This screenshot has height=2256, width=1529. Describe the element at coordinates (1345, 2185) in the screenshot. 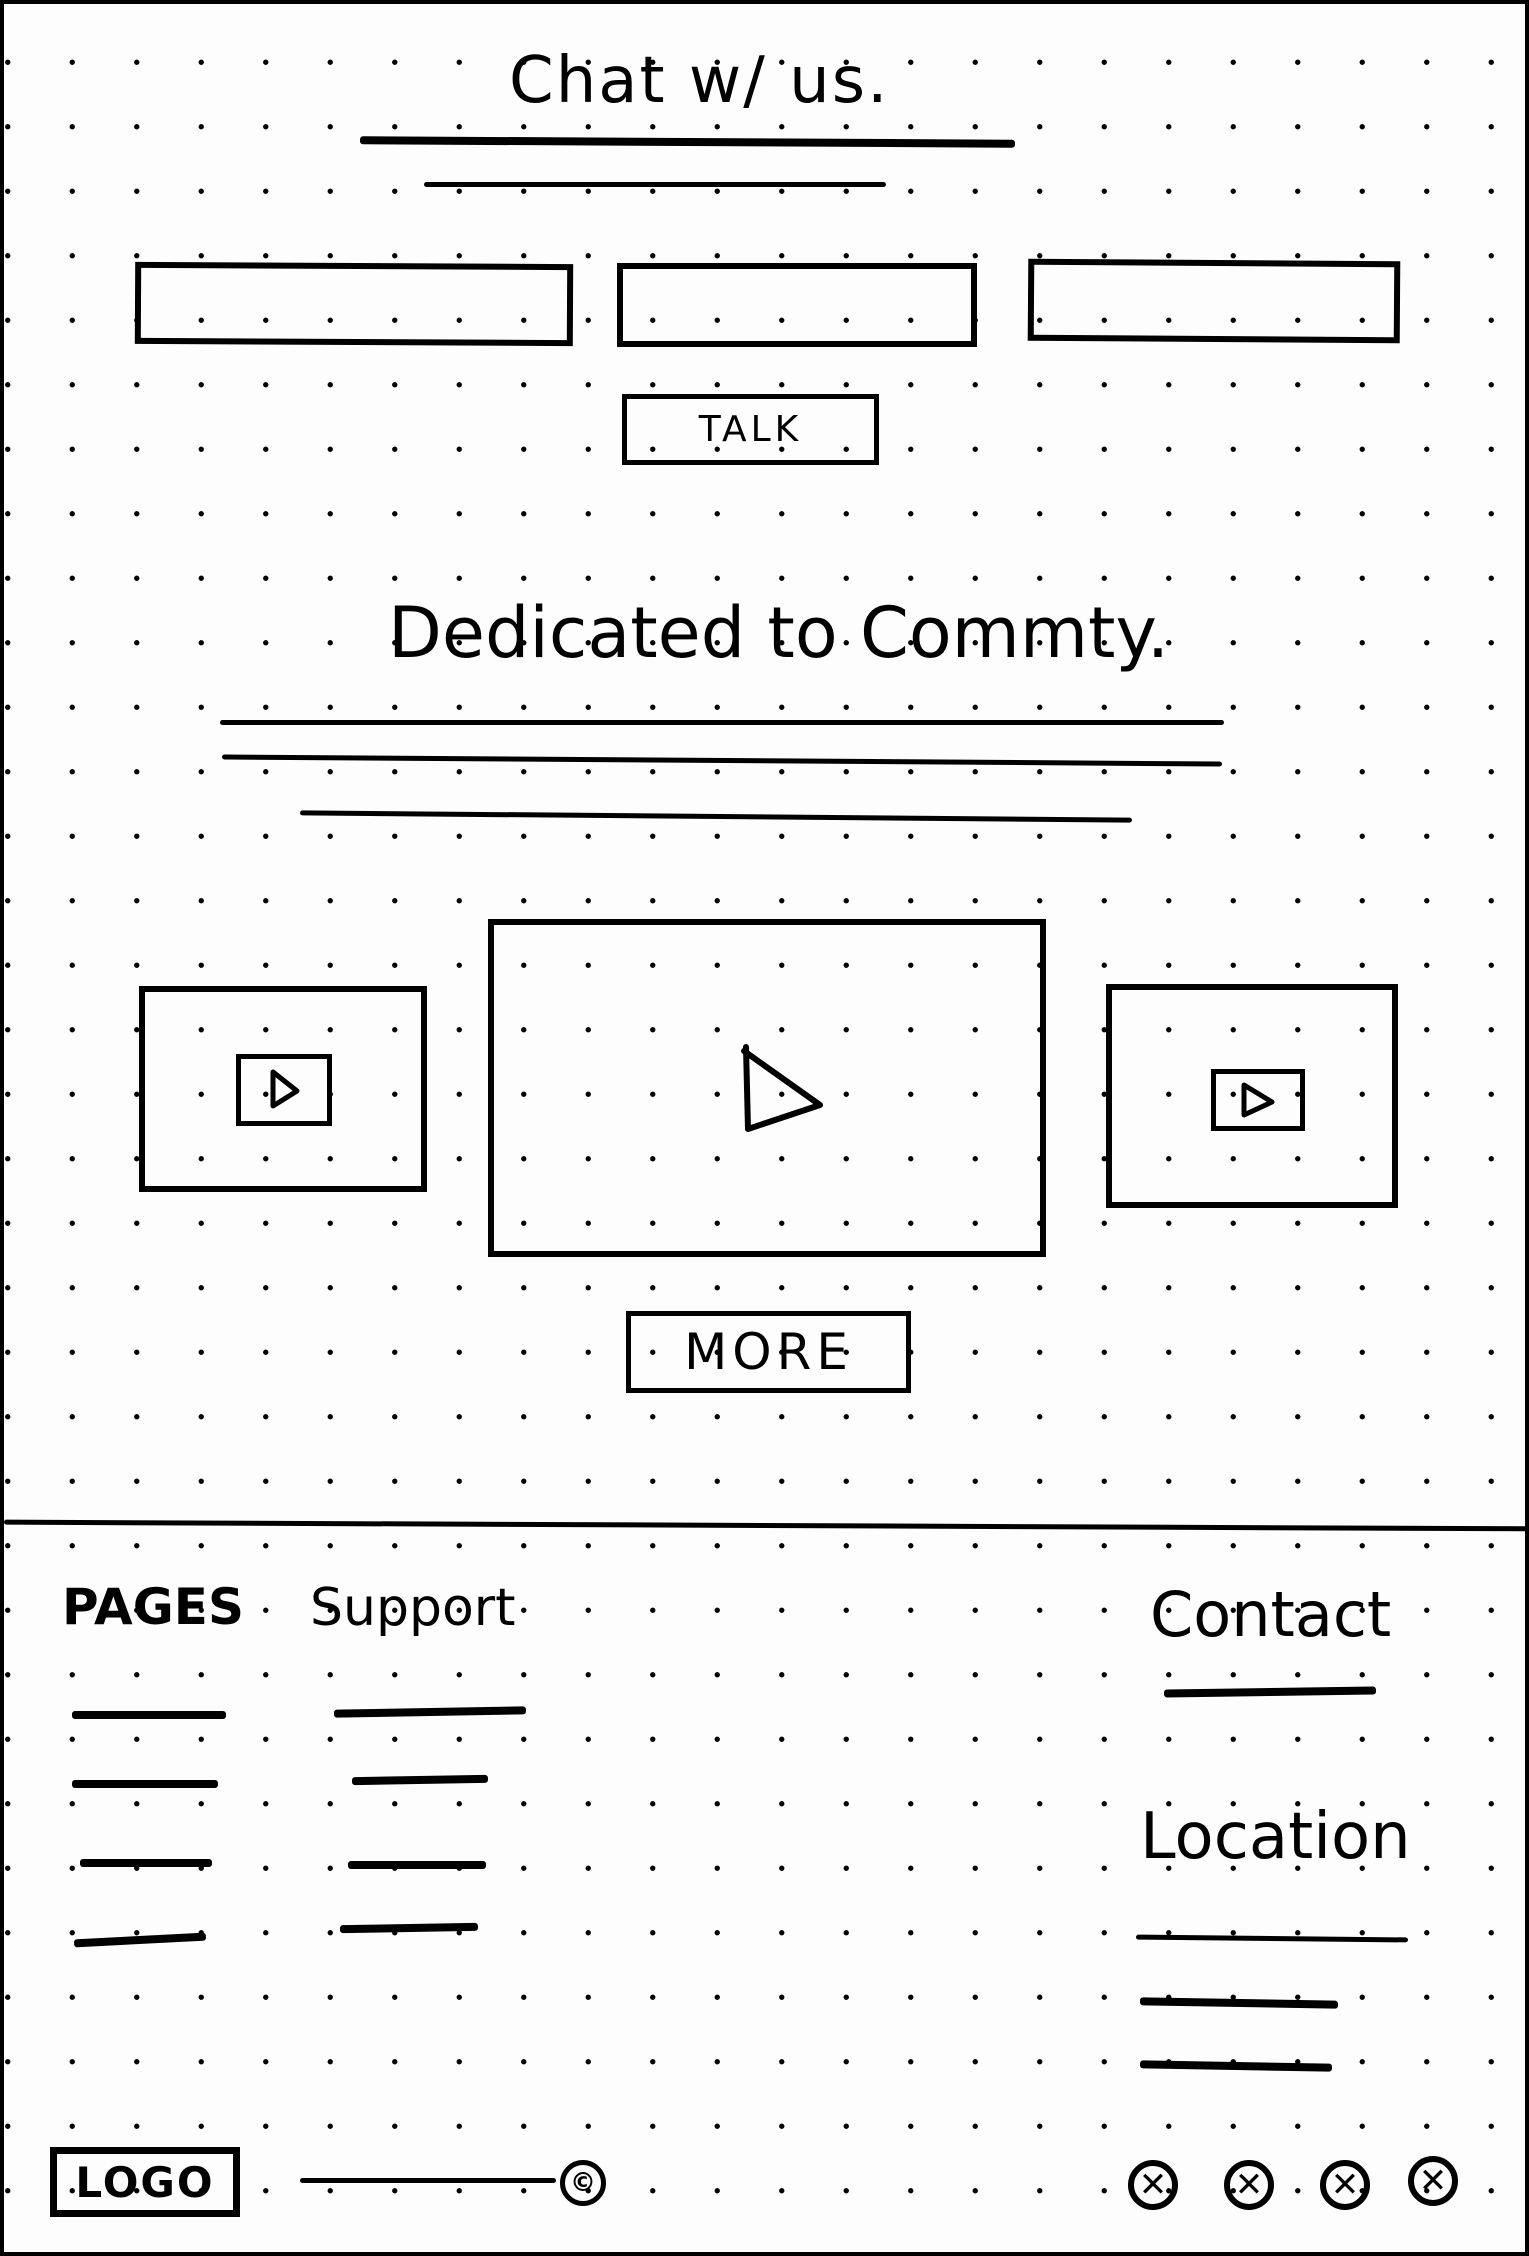

I see `social-icon-3: ✕` at that location.